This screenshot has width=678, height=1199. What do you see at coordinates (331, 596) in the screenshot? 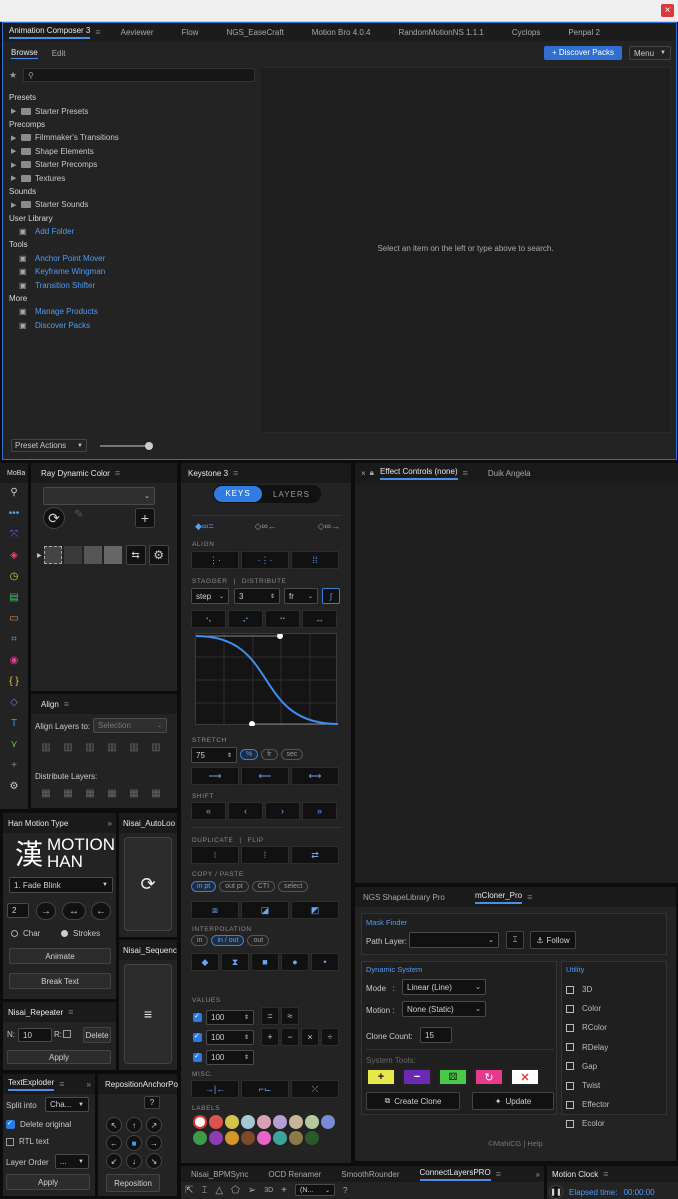
I see `curve-toggle-icon: ∫` at bounding box center [331, 596].